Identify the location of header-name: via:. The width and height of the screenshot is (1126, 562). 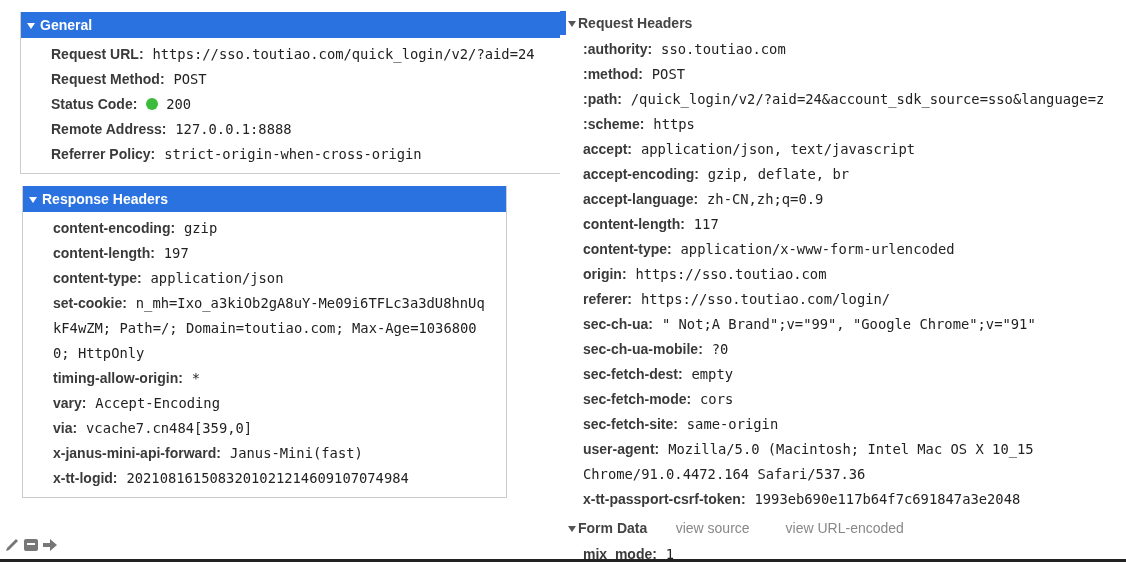
(65, 428).